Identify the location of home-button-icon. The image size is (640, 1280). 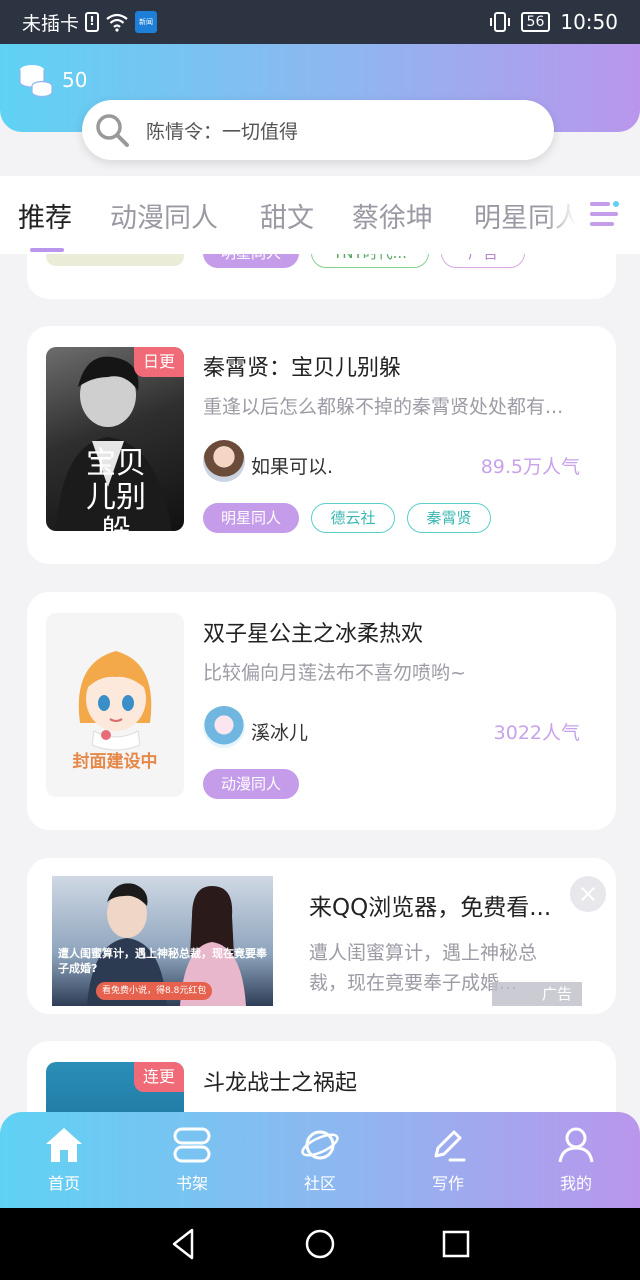
(320, 1244).